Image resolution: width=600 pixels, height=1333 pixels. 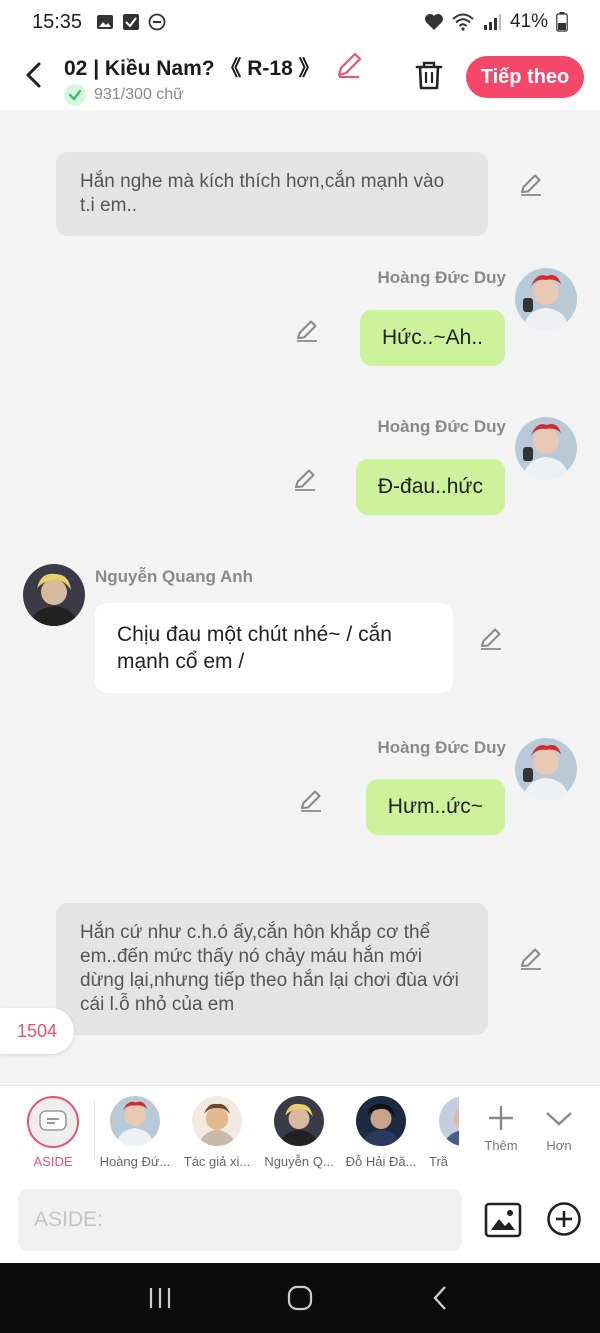 What do you see at coordinates (300, 22) in the screenshot?
I see `status-bar: 15:35 41%` at bounding box center [300, 22].